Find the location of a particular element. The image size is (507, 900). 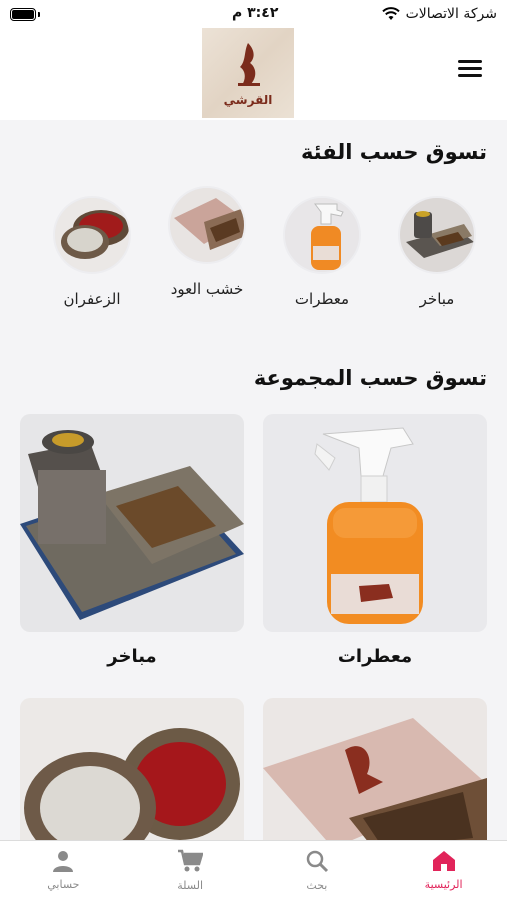

tab-home: الرئيسية is located at coordinates (443, 870).